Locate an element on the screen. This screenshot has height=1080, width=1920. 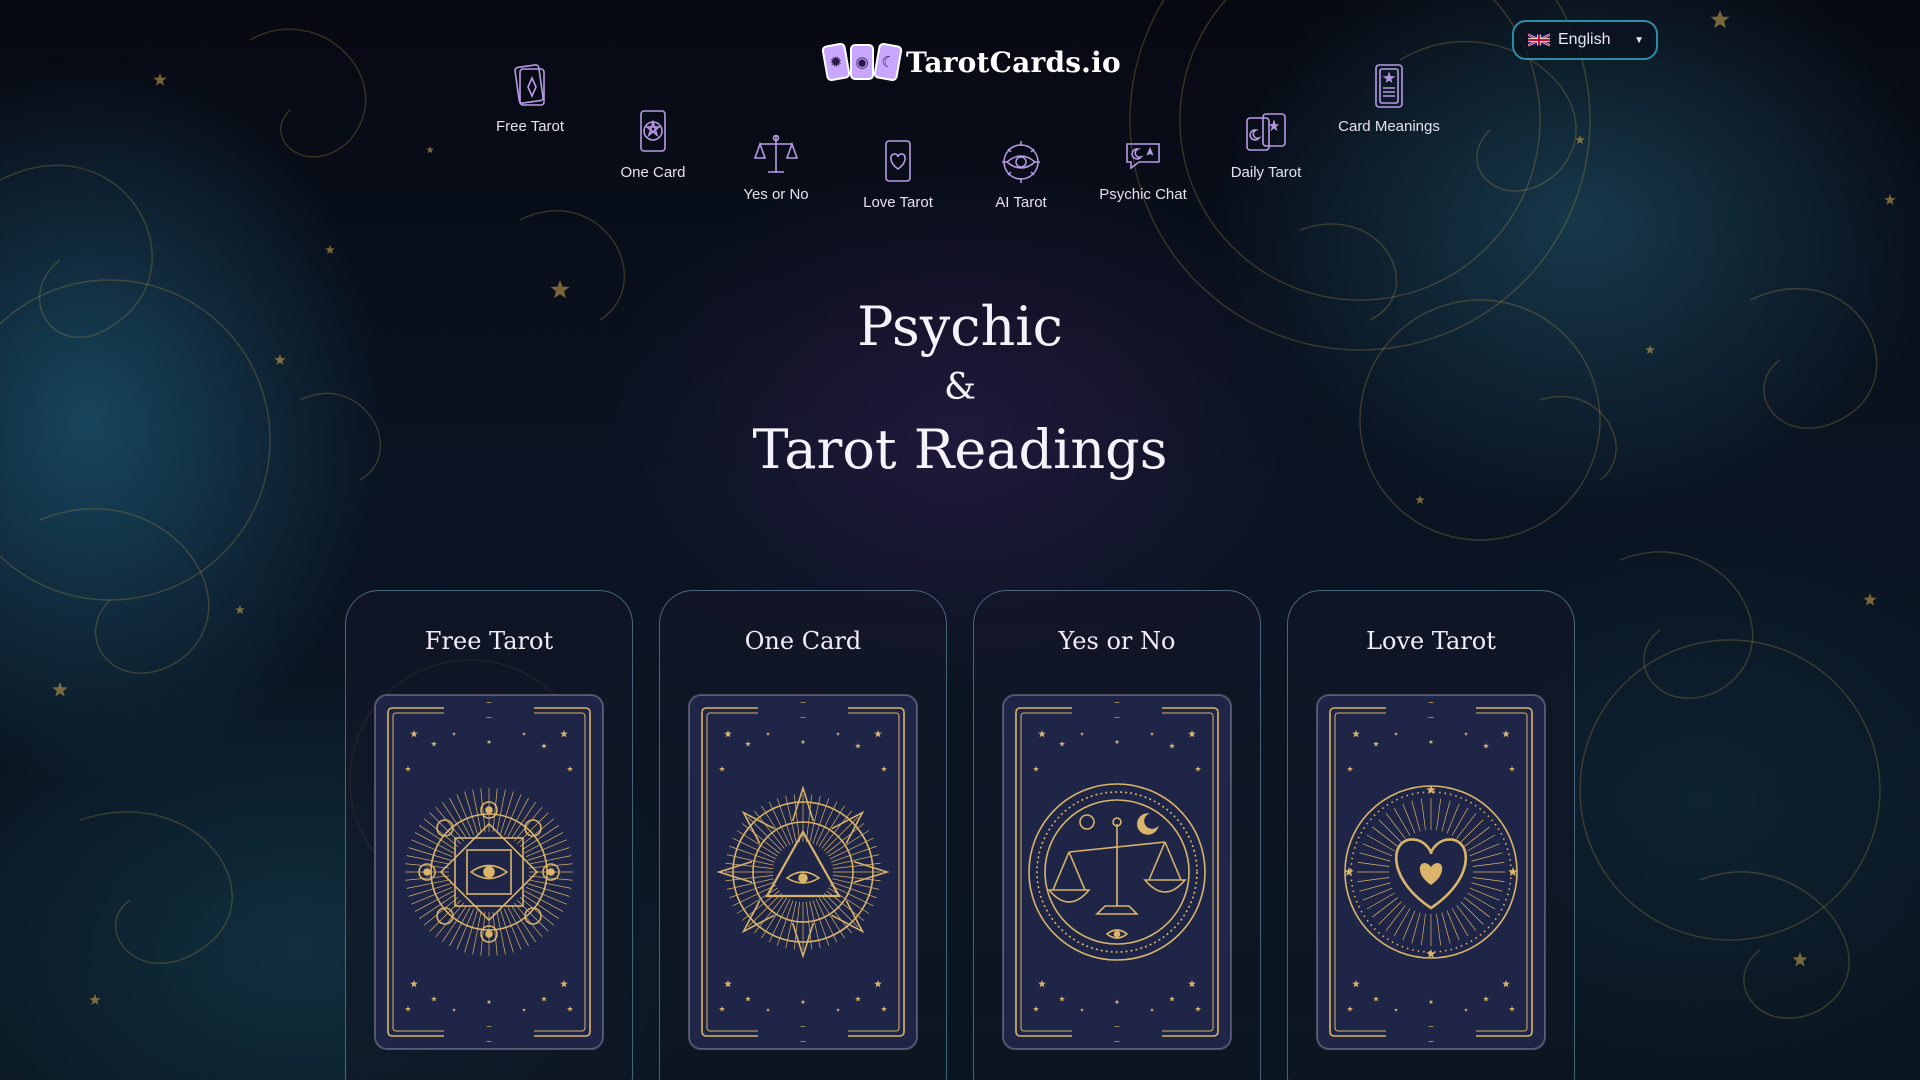
eye-icon is located at coordinates (1021, 162).